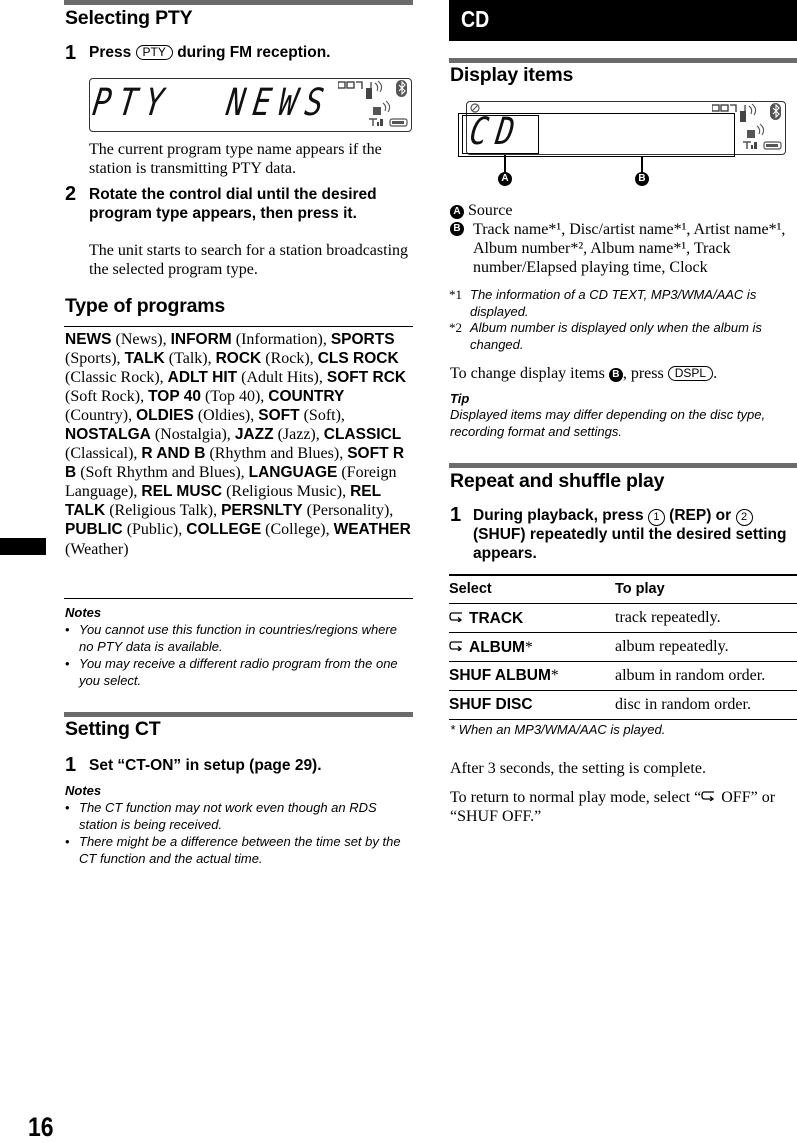 The height and width of the screenshot is (1143, 797). I want to click on play-cell: album in random order., so click(706, 676).